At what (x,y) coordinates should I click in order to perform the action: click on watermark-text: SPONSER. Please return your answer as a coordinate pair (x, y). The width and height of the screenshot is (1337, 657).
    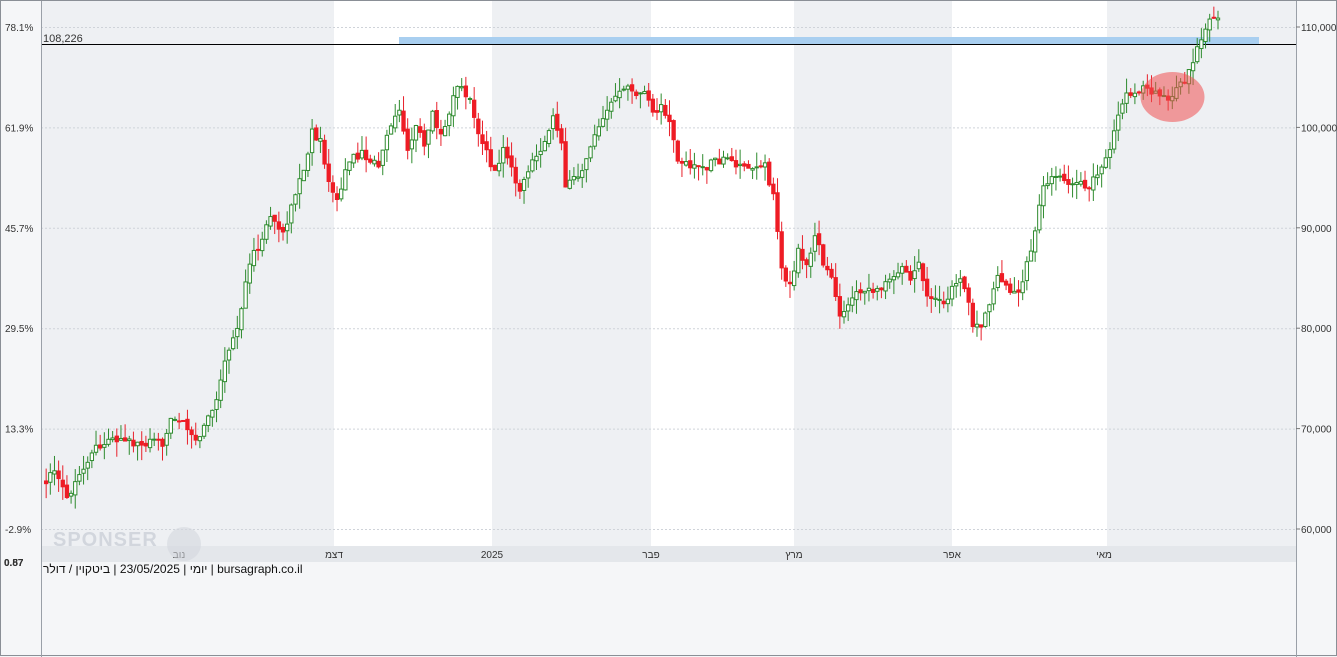
    Looking at the image, I should click on (105, 540).